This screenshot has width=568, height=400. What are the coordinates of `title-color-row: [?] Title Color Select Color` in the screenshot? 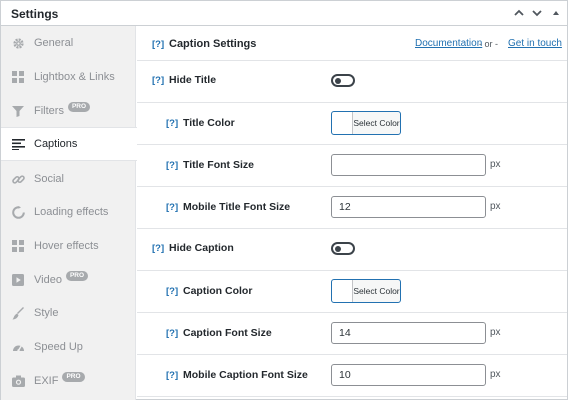 It's located at (352, 124).